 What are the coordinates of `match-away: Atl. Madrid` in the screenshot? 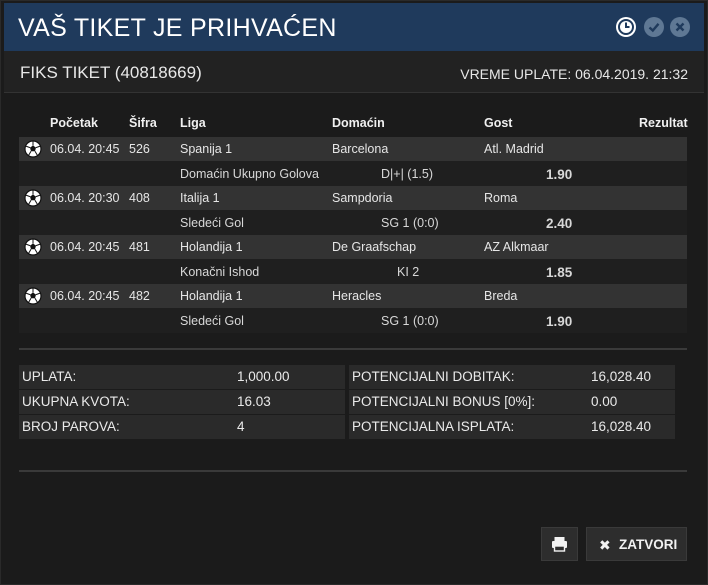 It's located at (514, 149).